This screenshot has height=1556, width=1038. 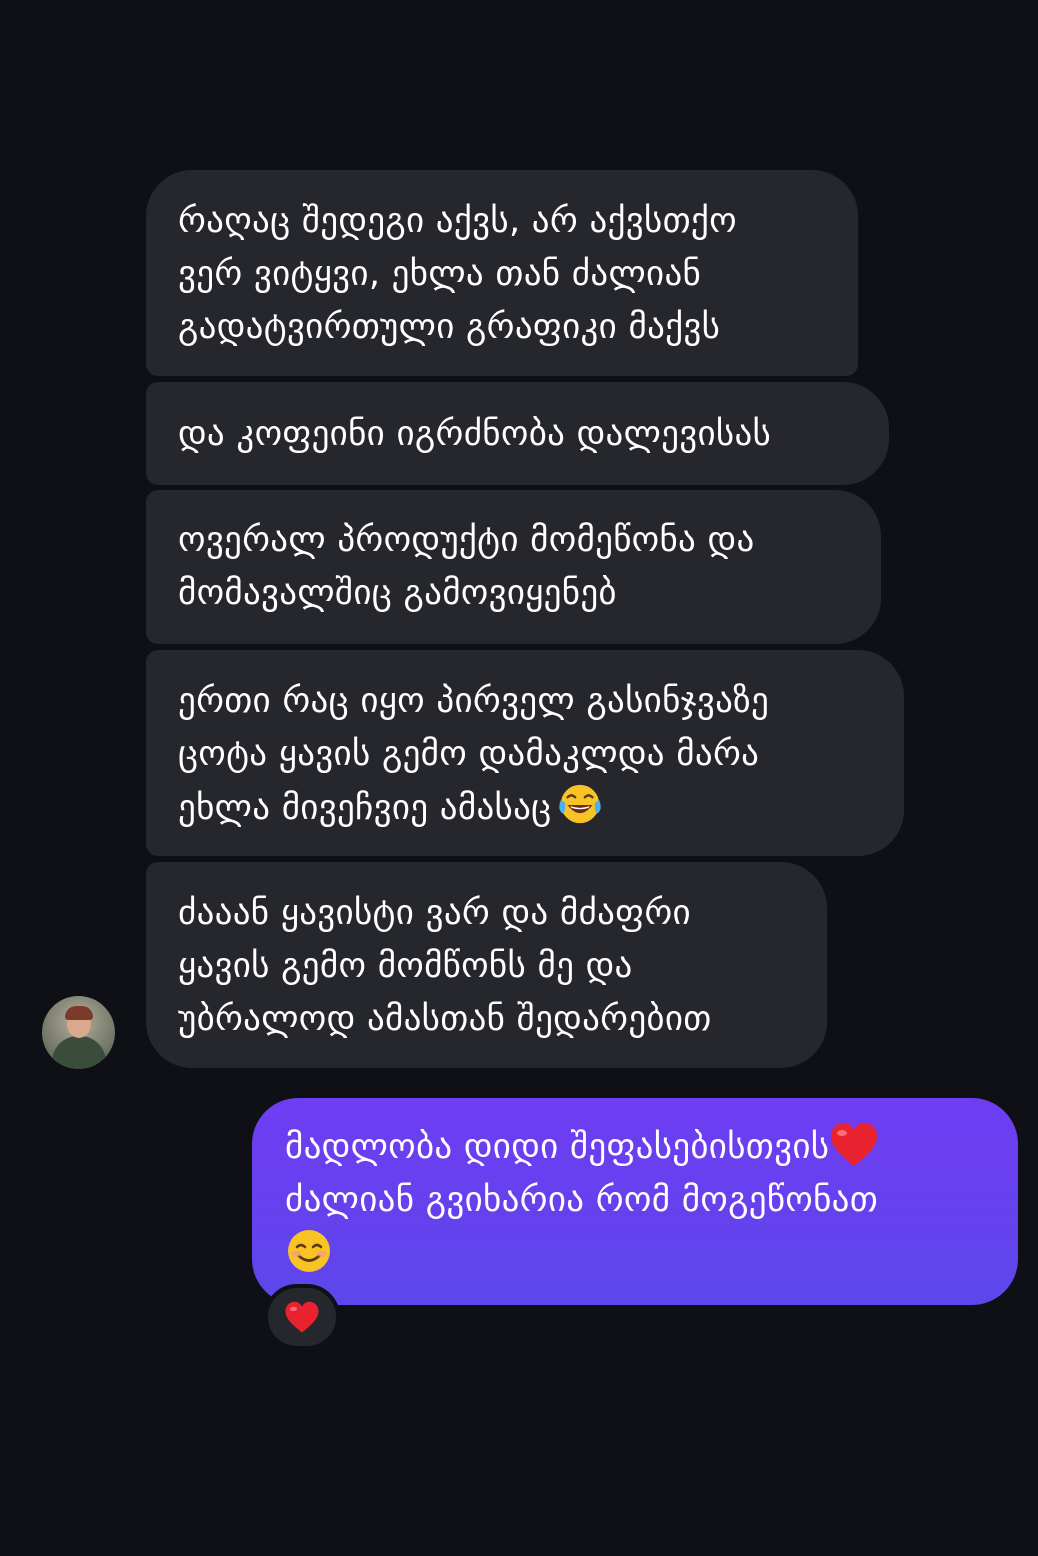 I want to click on incoming-message: და კოფეინი იგრძნობა დალევისას, so click(x=517, y=433).